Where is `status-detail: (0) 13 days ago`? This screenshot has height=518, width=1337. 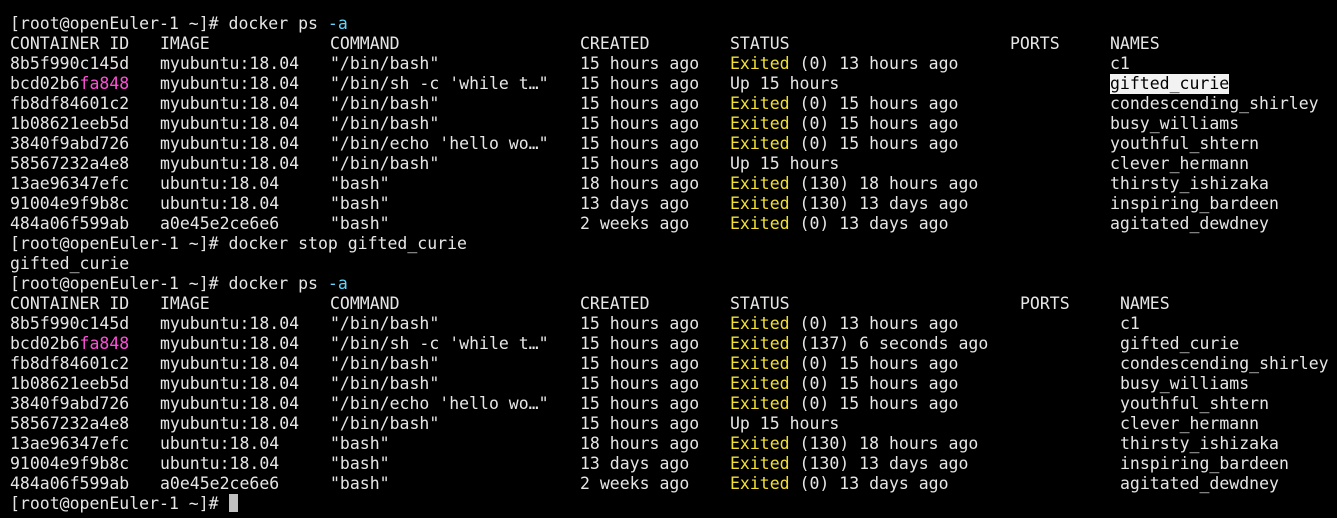 status-detail: (0) 13 days ago is located at coordinates (869, 223).